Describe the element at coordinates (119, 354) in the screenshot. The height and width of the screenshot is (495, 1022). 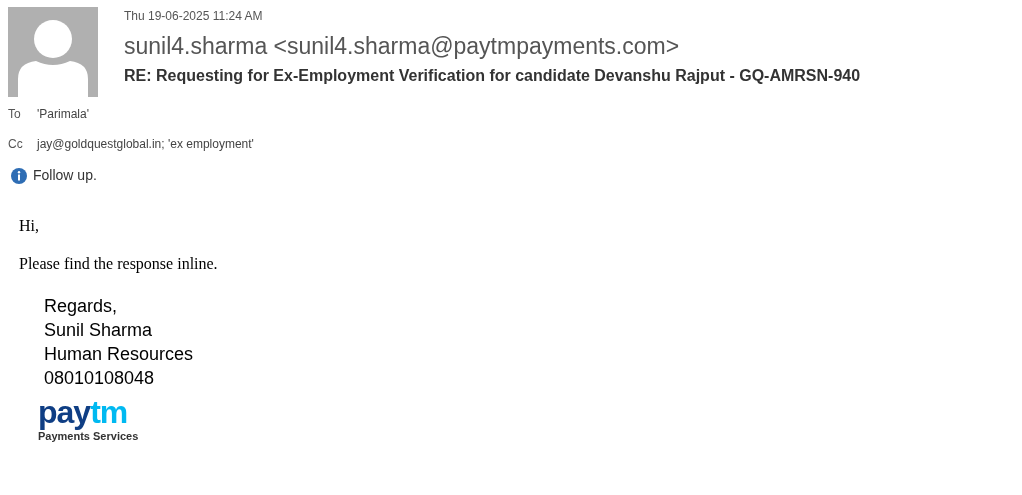
I see `signature-line: Human Resources` at that location.